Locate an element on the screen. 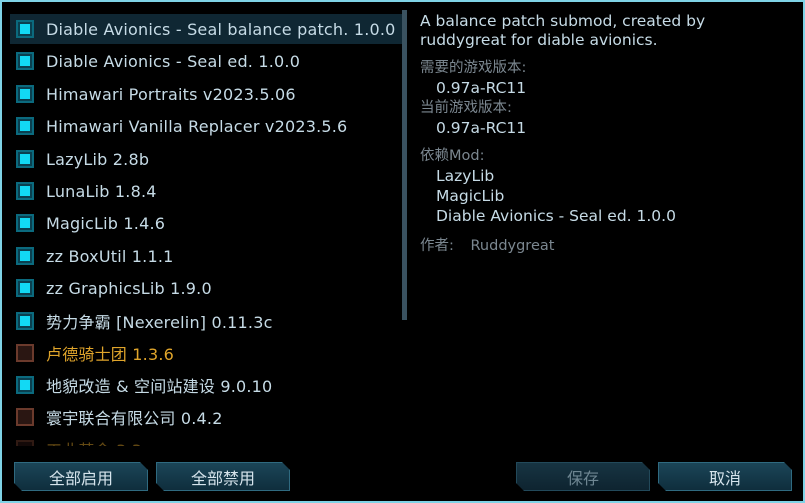  mod-label: LazyLib 2.8b is located at coordinates (98, 159).